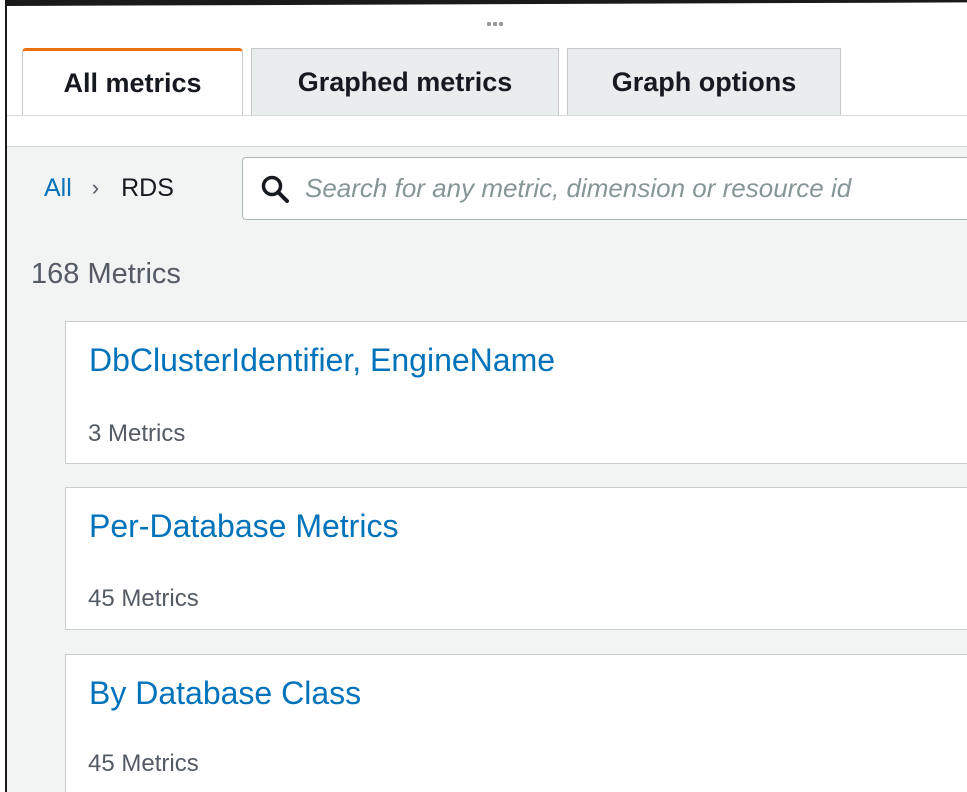 This screenshot has height=792, width=967. I want to click on metric-group-count: 3 Metrics, so click(137, 433).